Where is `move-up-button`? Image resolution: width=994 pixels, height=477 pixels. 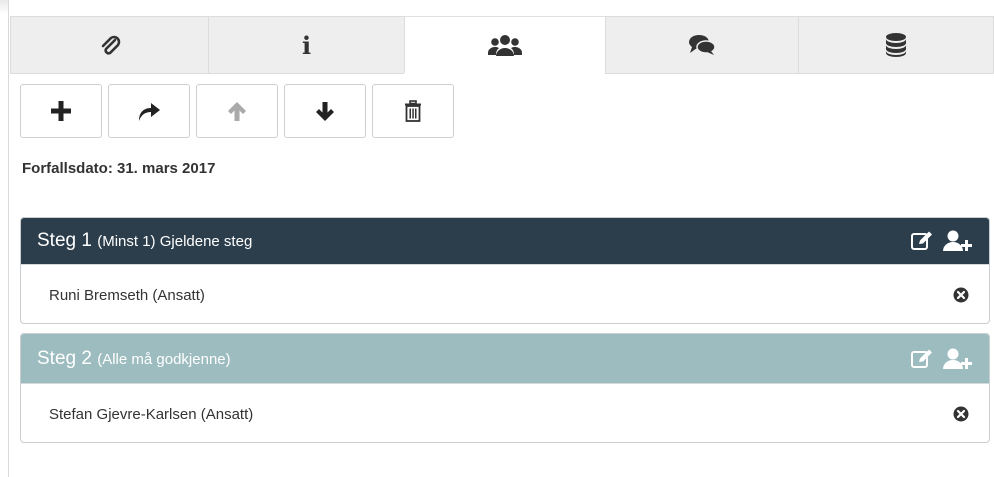
move-up-button is located at coordinates (237, 111).